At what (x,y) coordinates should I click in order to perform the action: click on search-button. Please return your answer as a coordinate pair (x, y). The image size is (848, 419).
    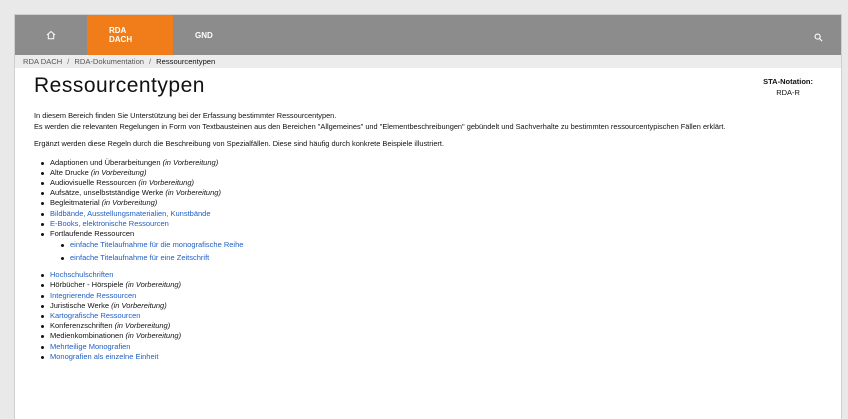
    Looking at the image, I should click on (818, 38).